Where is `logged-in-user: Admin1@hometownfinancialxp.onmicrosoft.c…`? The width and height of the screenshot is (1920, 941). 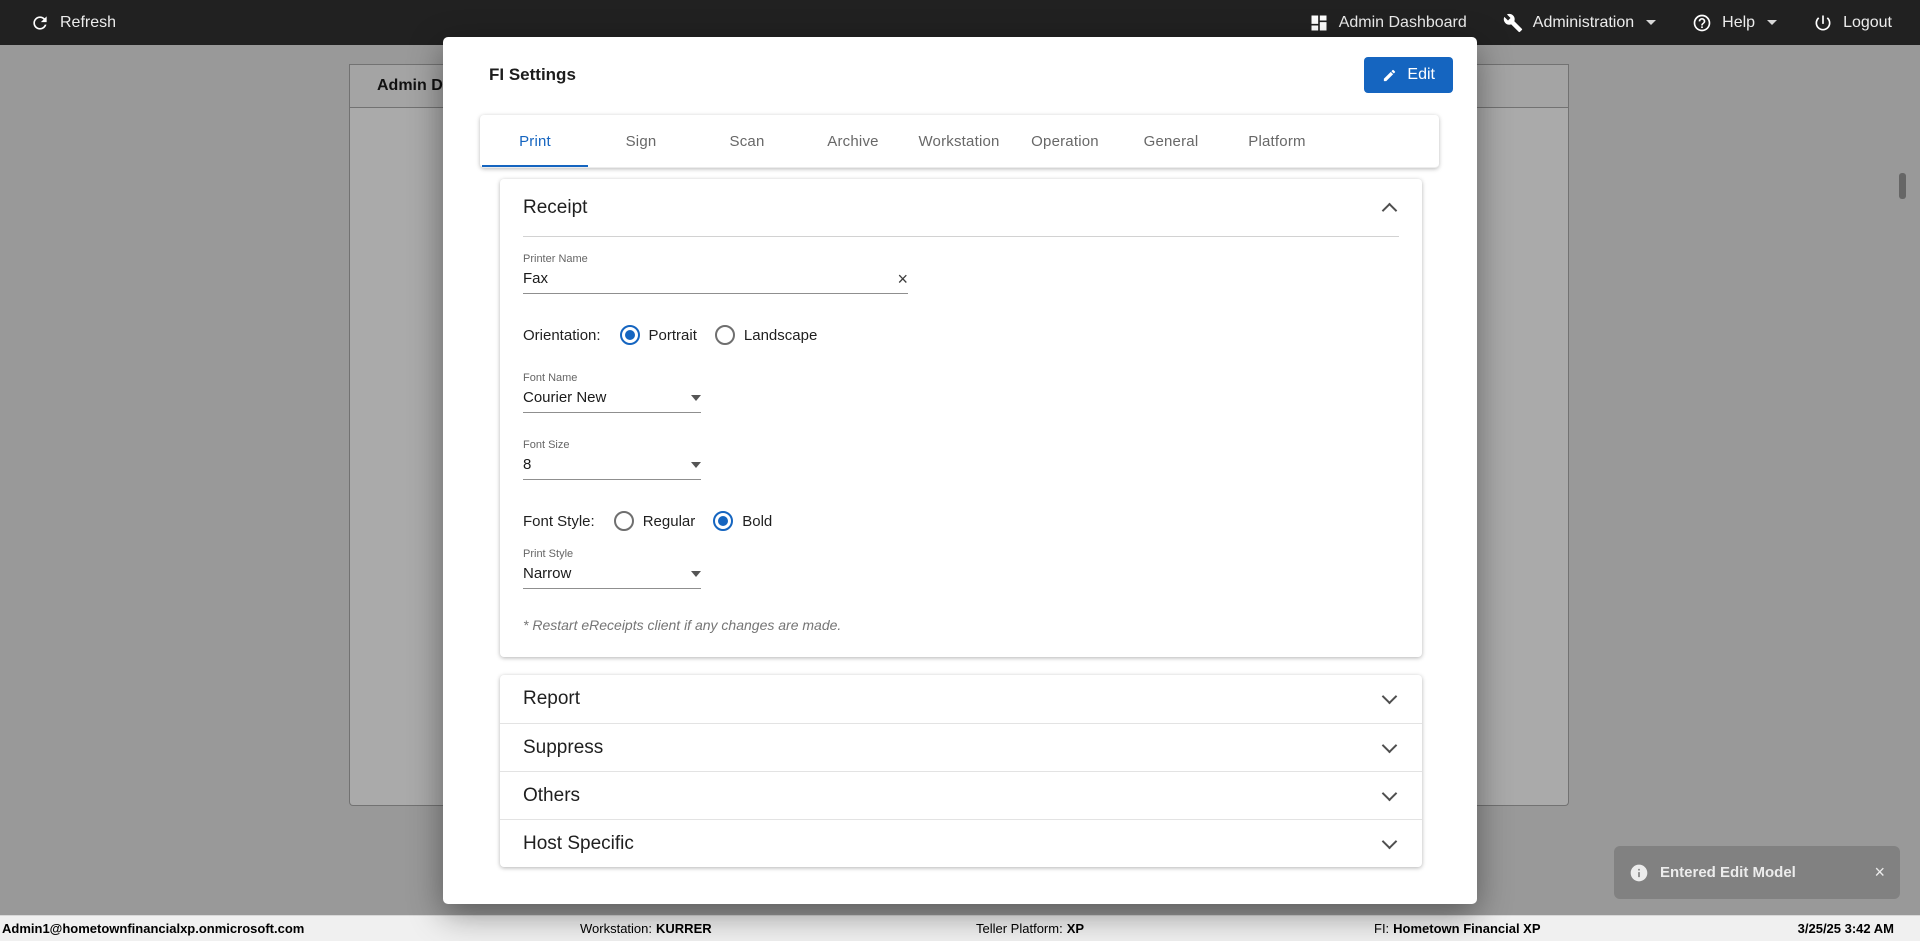
logged-in-user: Admin1@hometownfinancialxp.onmicrosoft.c… is located at coordinates (153, 928).